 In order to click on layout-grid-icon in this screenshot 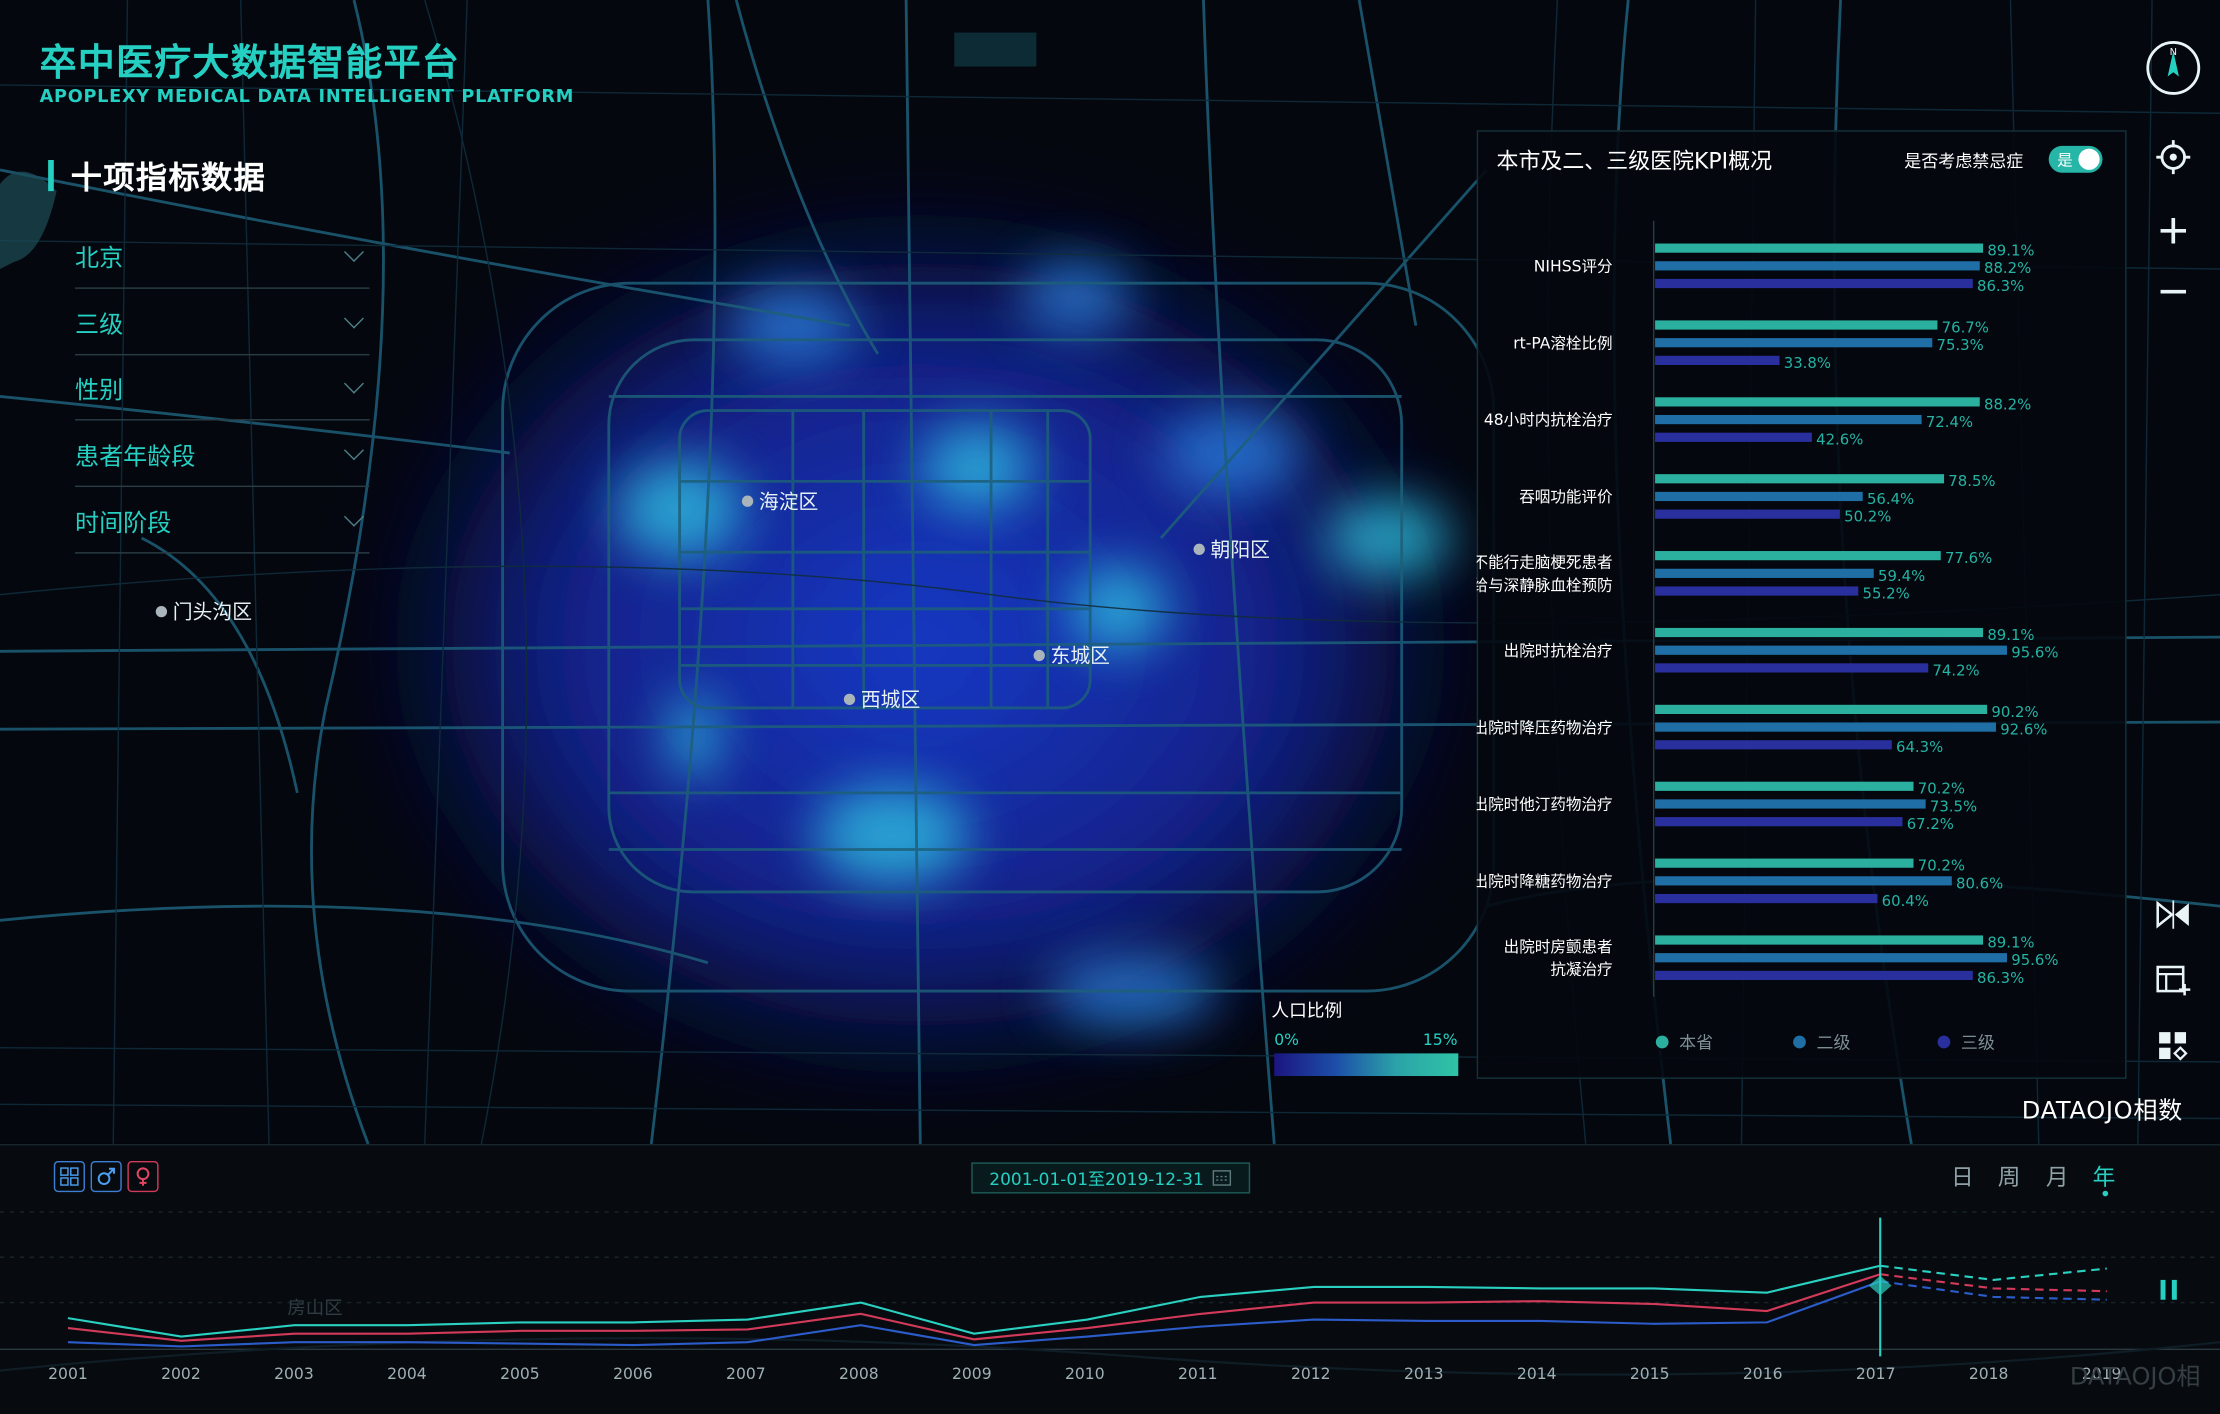, I will do `click(2173, 1046)`.